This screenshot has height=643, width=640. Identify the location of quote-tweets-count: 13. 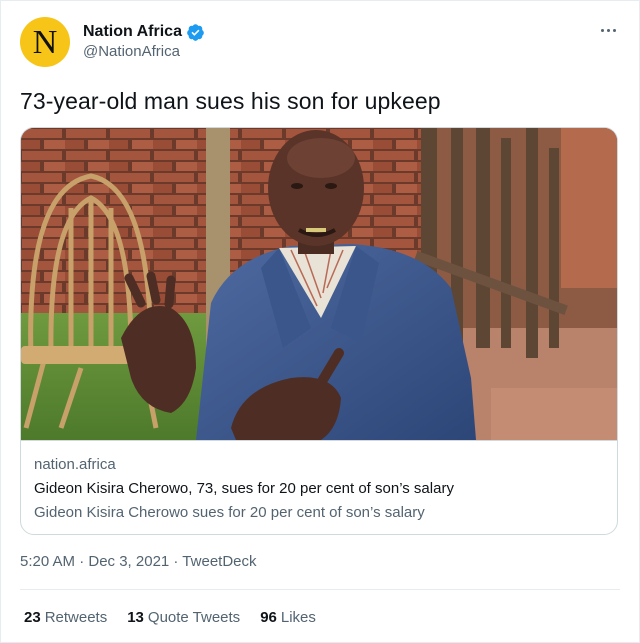
(135, 617).